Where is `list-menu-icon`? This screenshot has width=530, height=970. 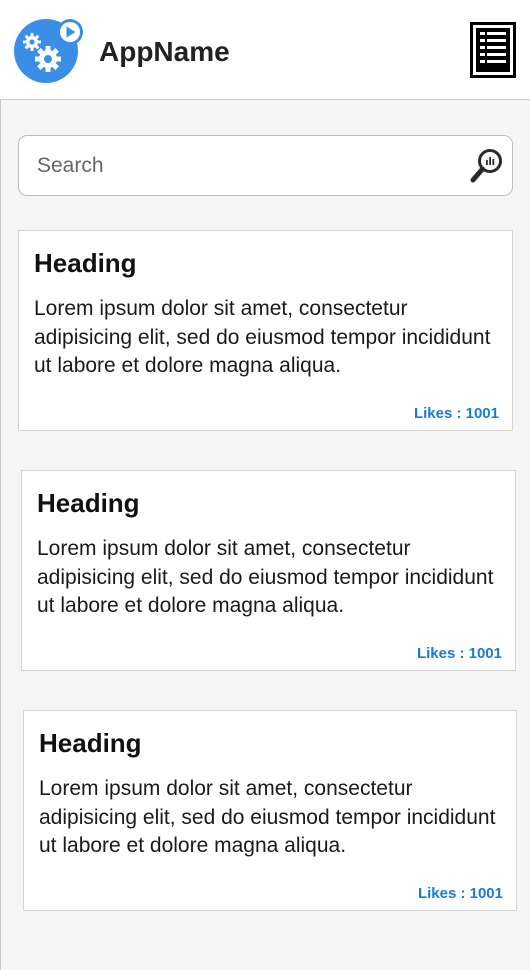
list-menu-icon is located at coordinates (493, 50).